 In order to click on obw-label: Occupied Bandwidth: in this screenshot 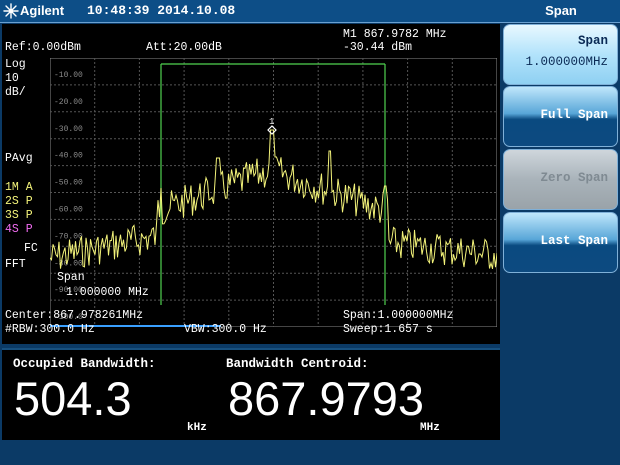, I will do `click(84, 364)`.